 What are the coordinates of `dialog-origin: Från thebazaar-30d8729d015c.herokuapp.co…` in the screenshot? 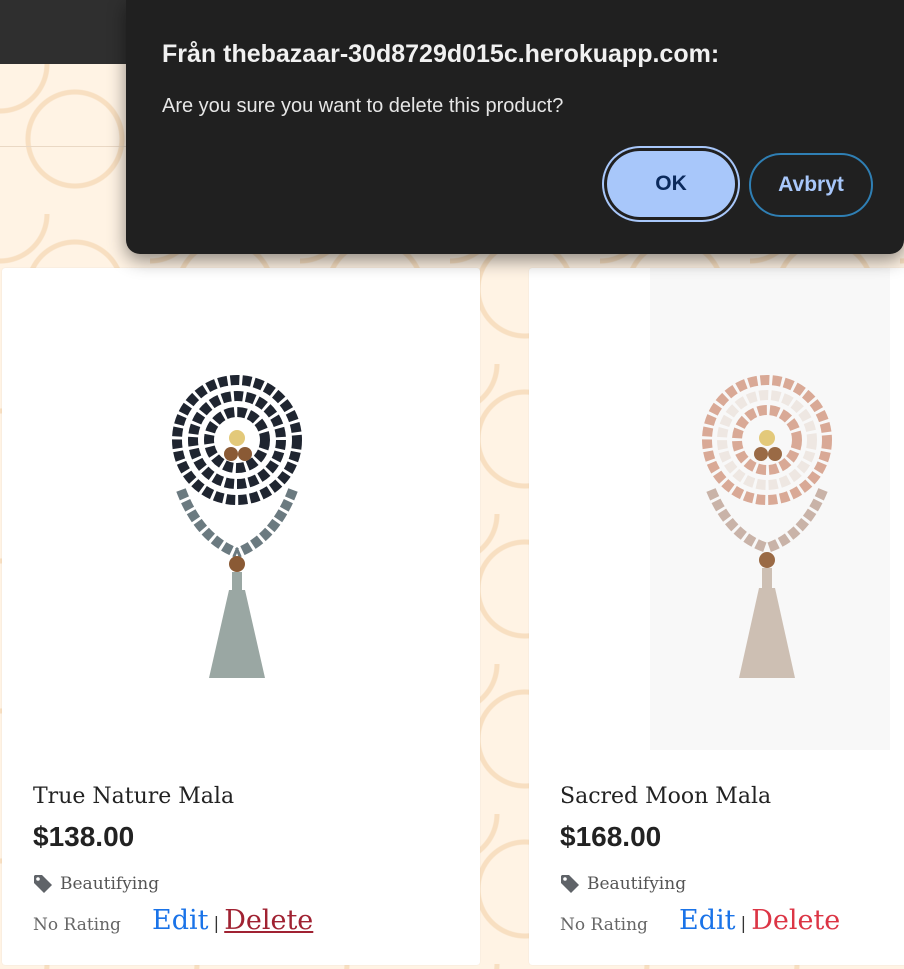 It's located at (441, 54).